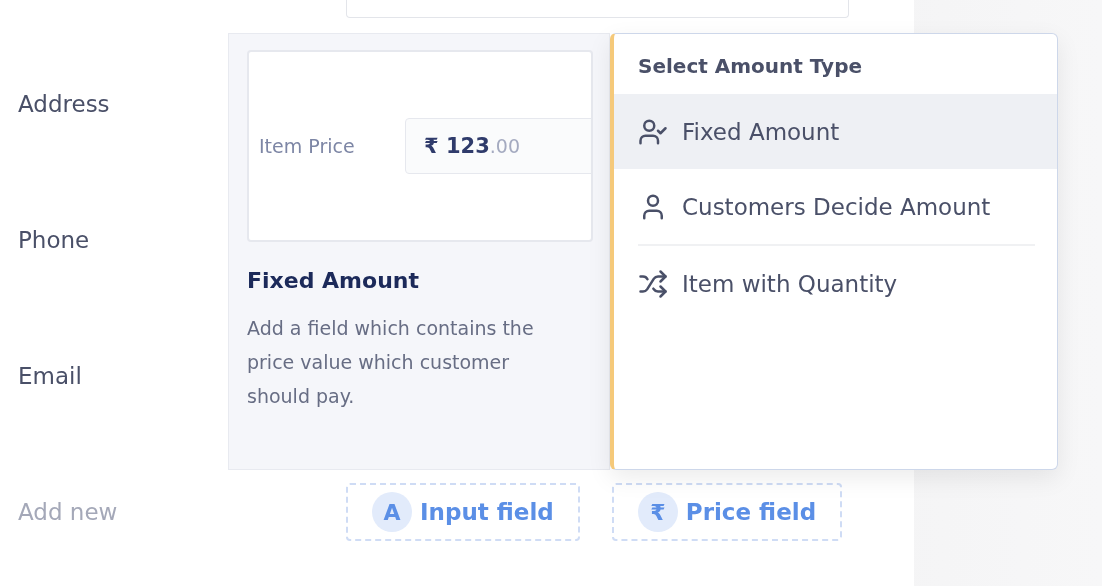  Describe the element at coordinates (835, 206) in the screenshot. I see `menu-item: Customers Decide Amount` at that location.